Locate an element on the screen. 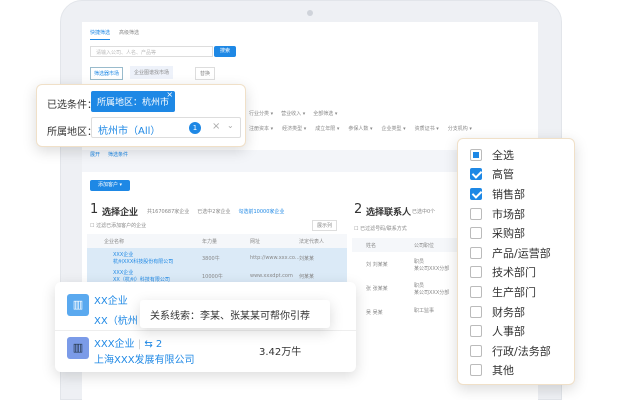 The width and height of the screenshot is (620, 400). option-label: 其他 is located at coordinates (503, 371).